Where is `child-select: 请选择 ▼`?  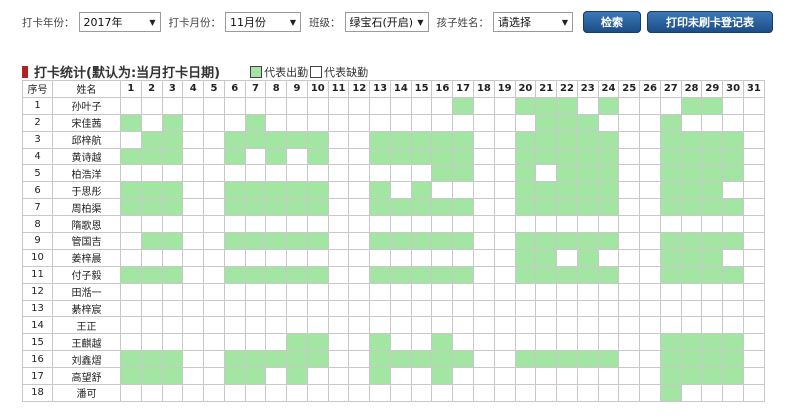 child-select: 请选择 ▼ is located at coordinates (533, 22).